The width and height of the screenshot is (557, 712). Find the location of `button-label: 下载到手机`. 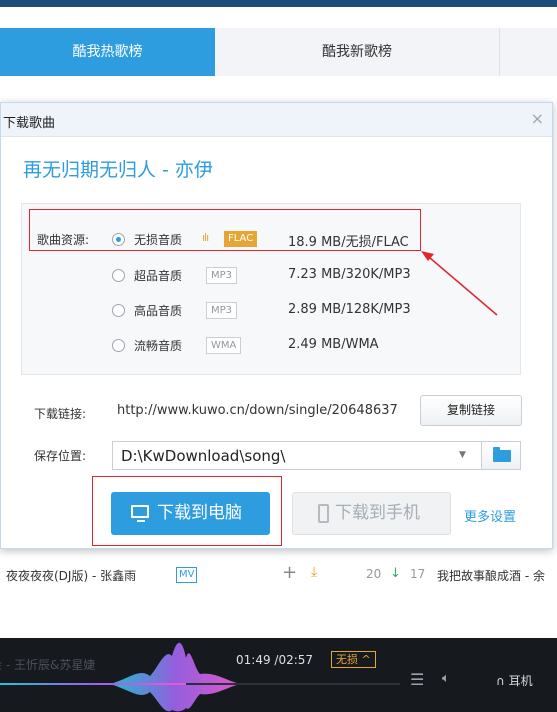

button-label: 下载到手机 is located at coordinates (377, 513).